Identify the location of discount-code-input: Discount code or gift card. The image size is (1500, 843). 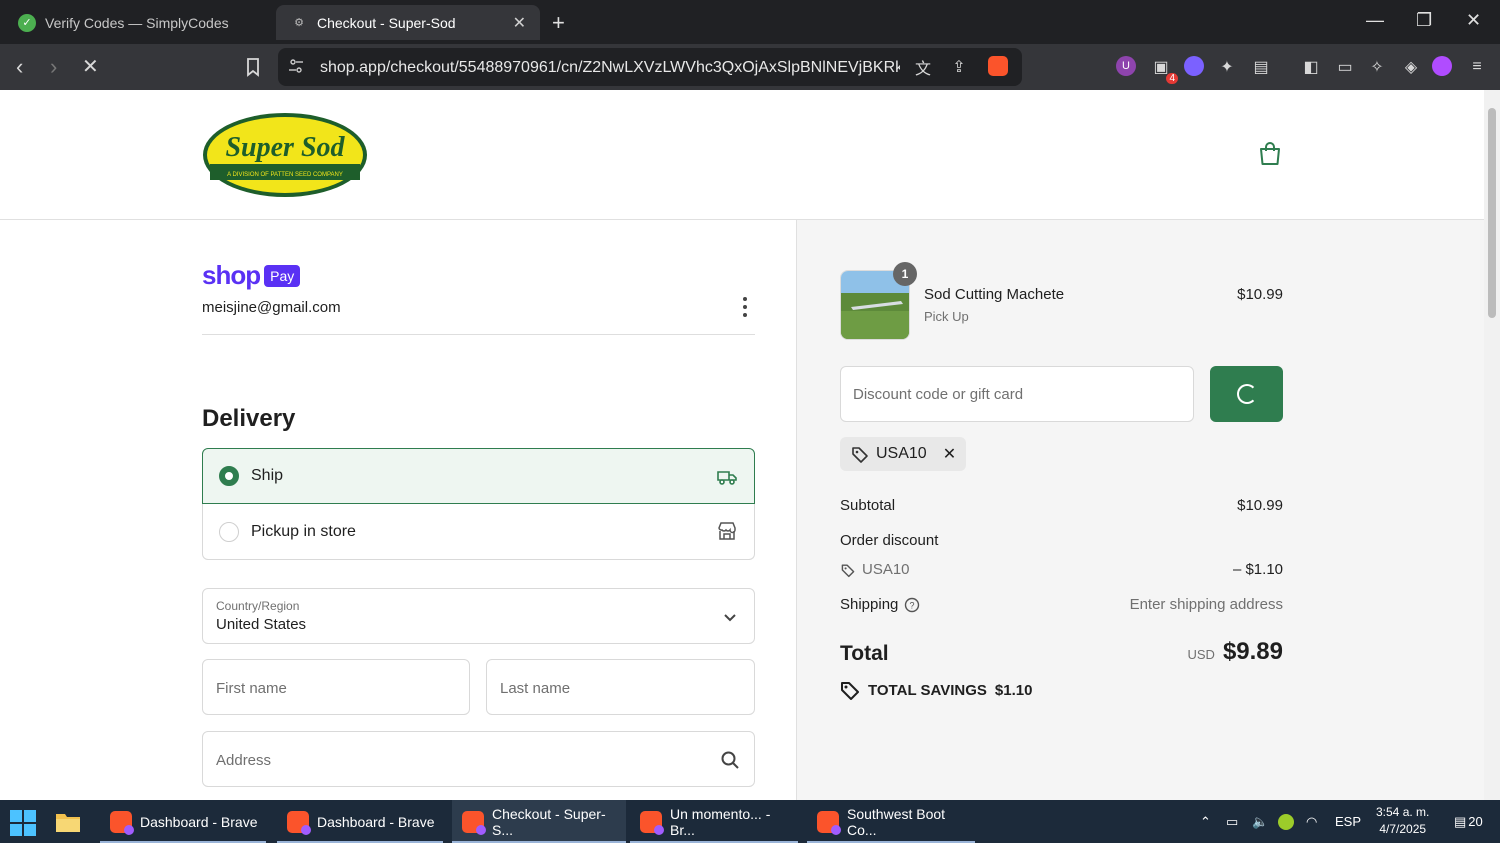
(1017, 394).